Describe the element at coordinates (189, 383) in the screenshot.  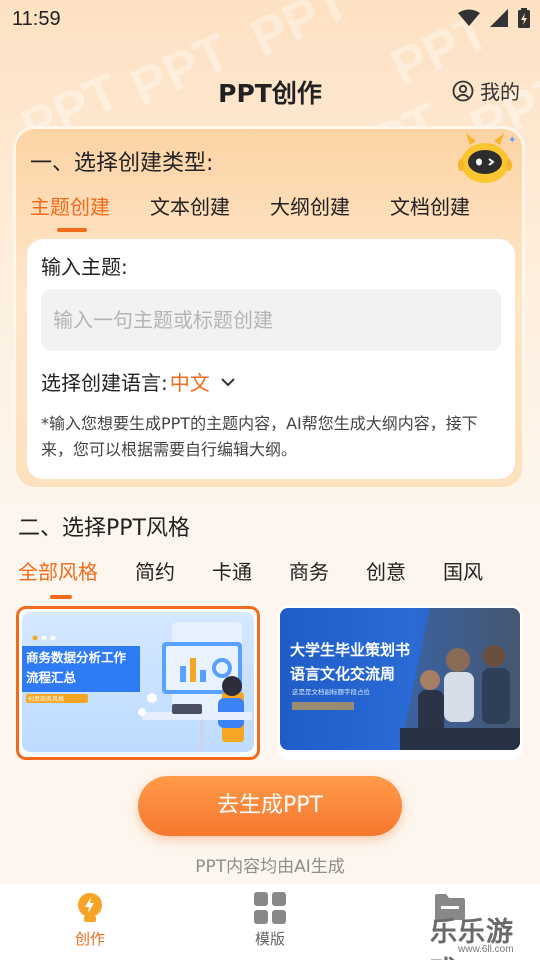
I see `language-value: 中文` at that location.